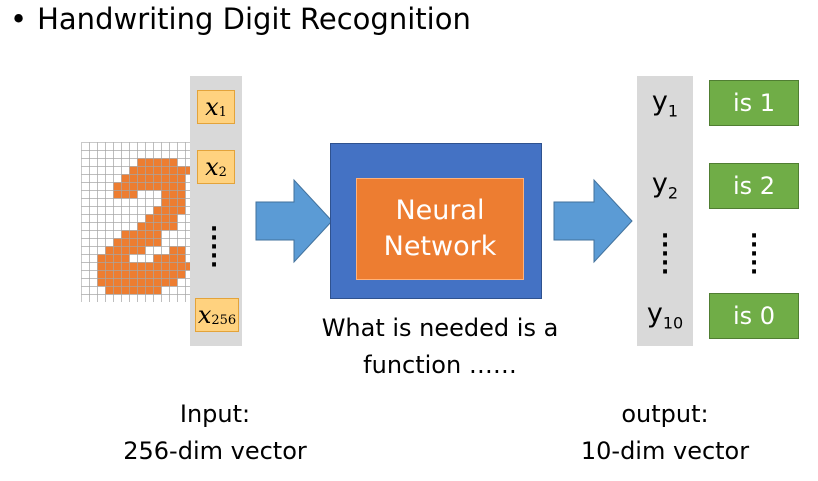  I want to click on output-label-is-2: is 2, so click(754, 186).